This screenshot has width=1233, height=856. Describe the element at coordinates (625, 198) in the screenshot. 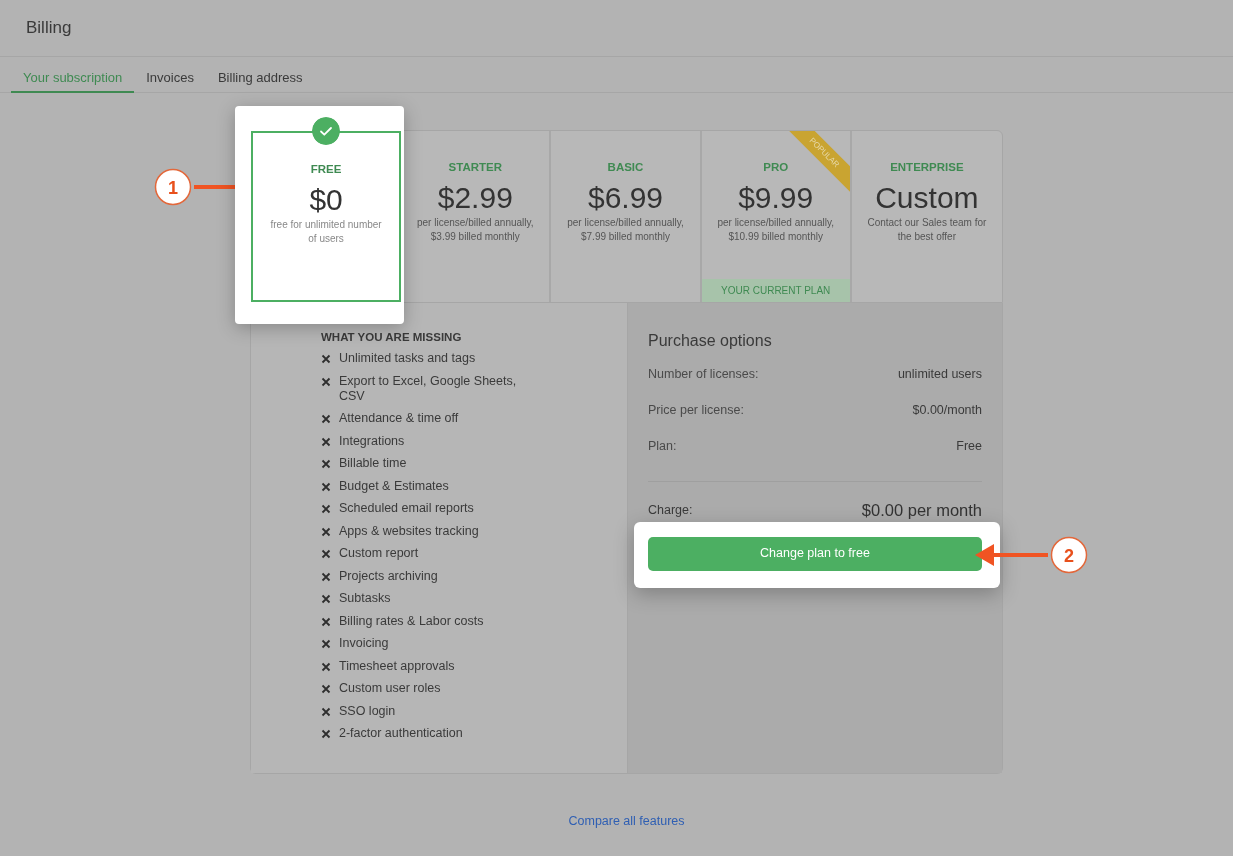

I see `plan-price: $6.99` at that location.